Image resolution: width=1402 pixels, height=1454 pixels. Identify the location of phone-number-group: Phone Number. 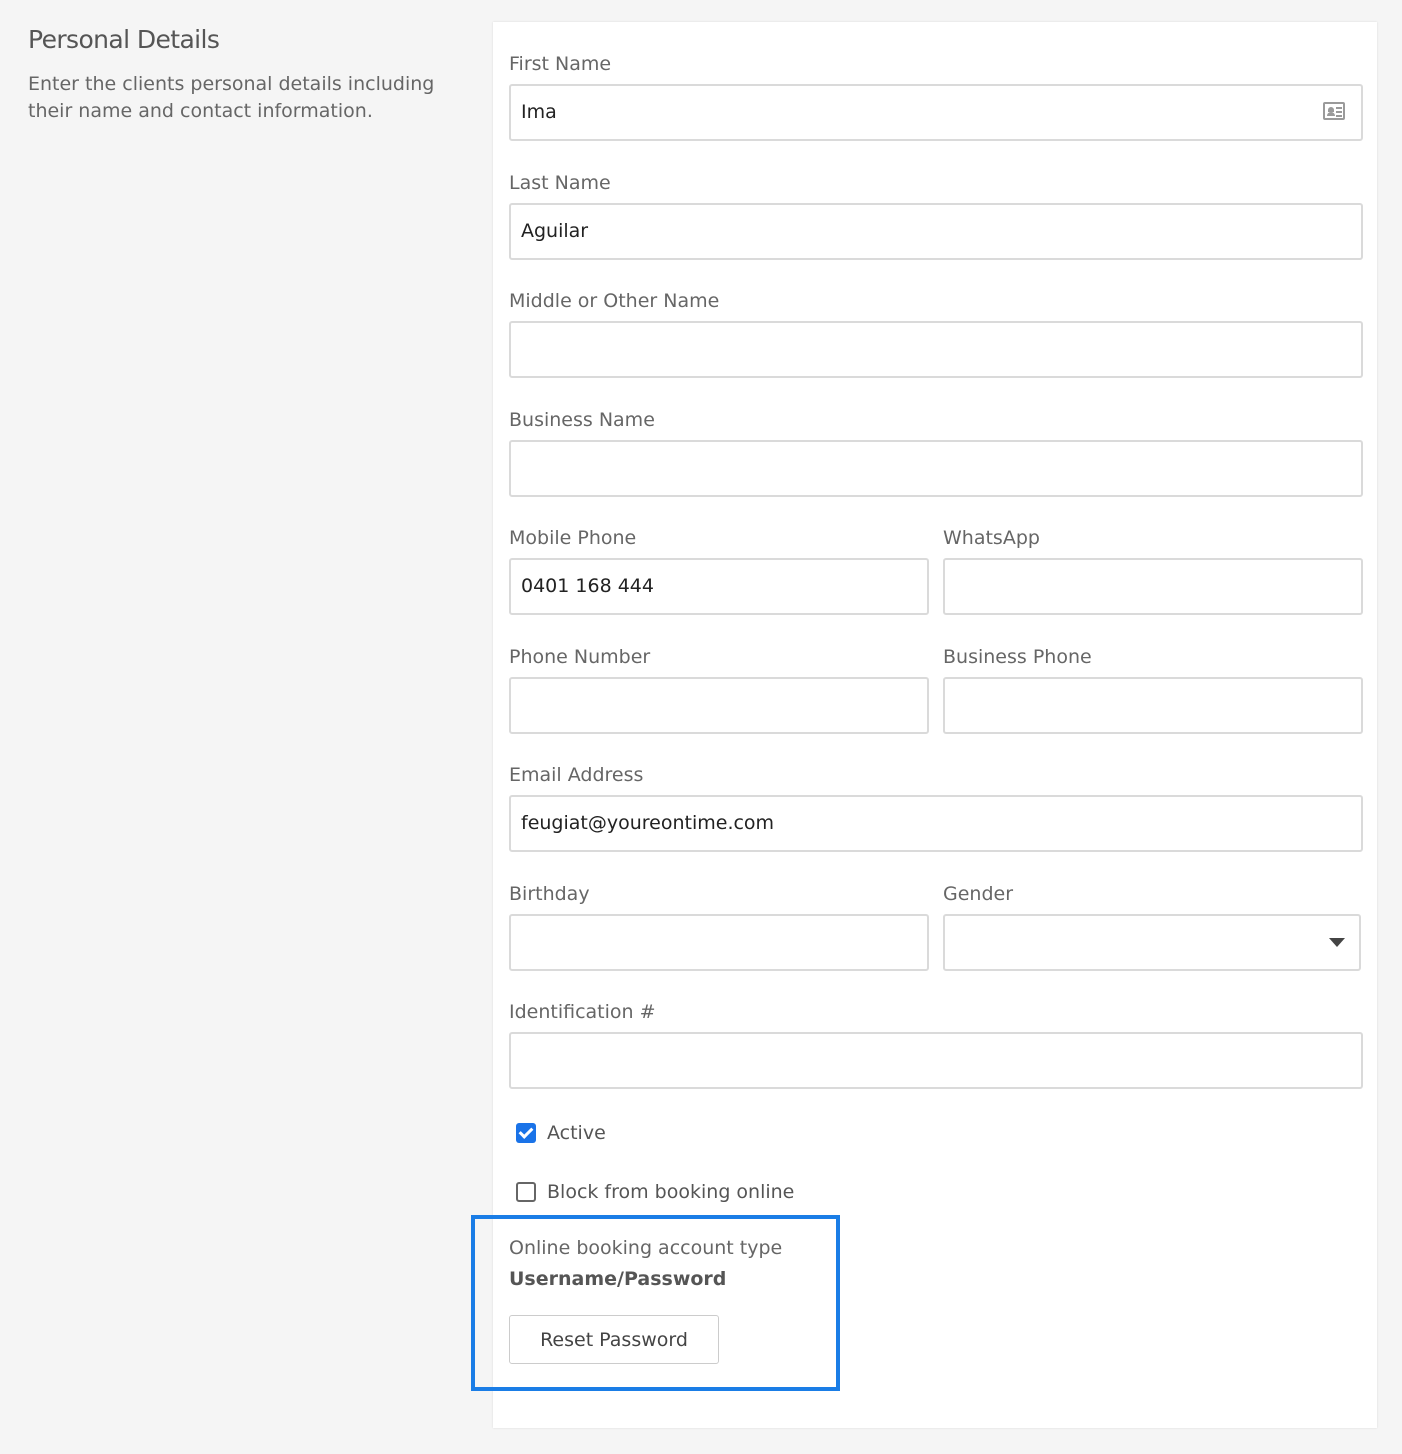
(719, 689).